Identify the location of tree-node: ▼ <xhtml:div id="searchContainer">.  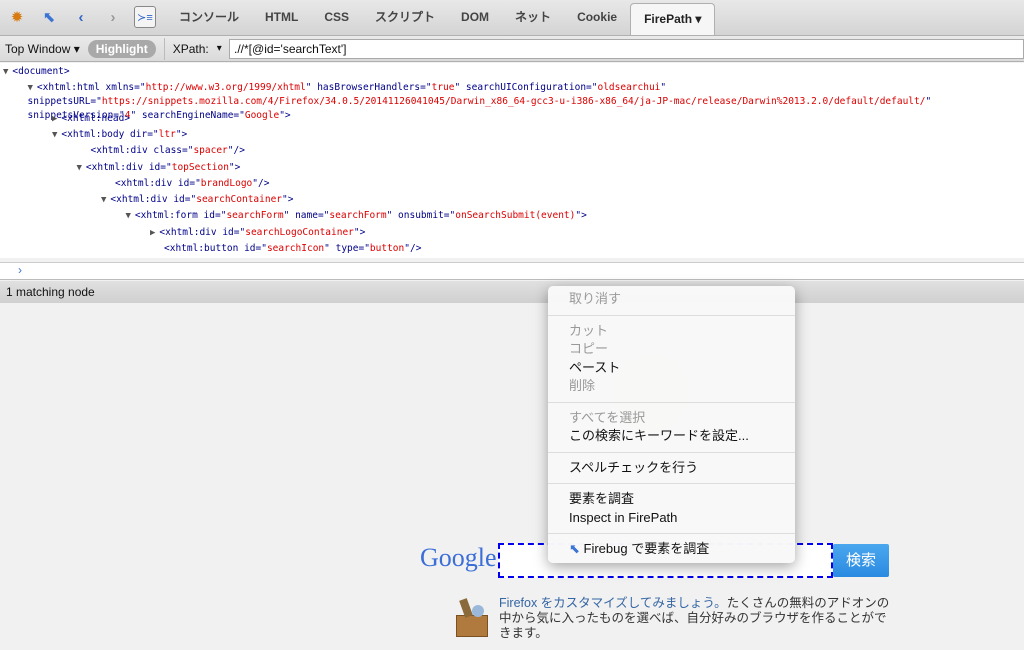
(197, 200).